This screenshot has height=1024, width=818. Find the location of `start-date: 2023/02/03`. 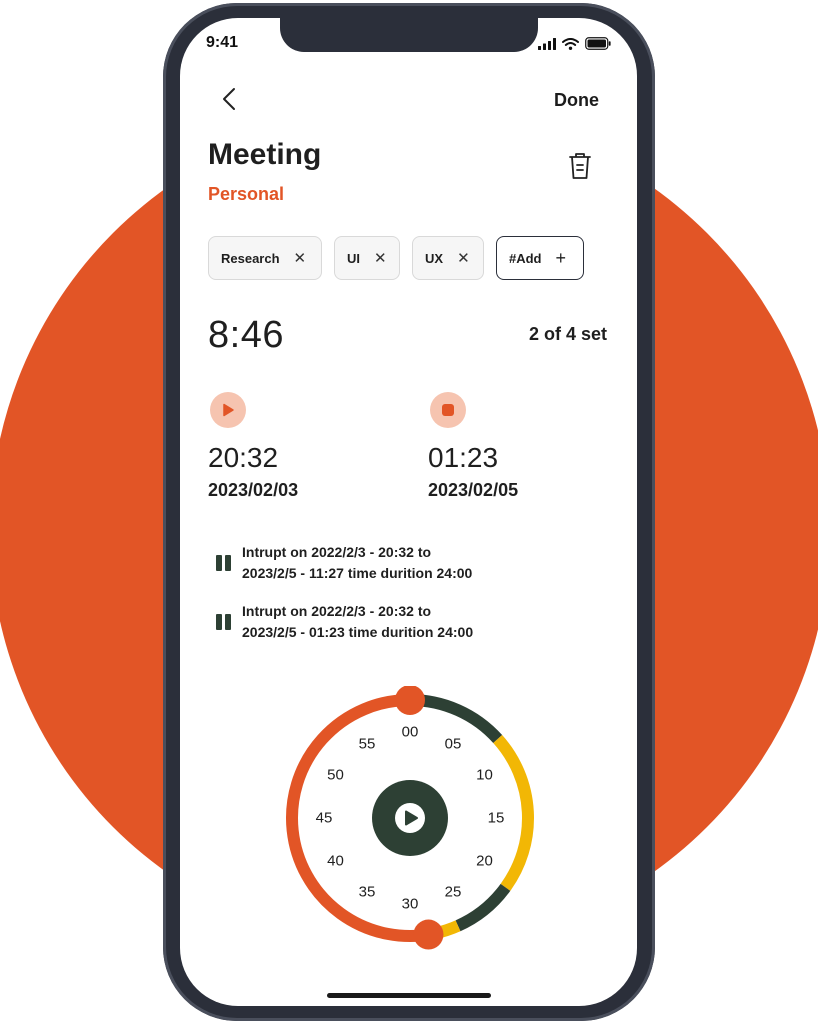

start-date: 2023/02/03 is located at coordinates (253, 490).